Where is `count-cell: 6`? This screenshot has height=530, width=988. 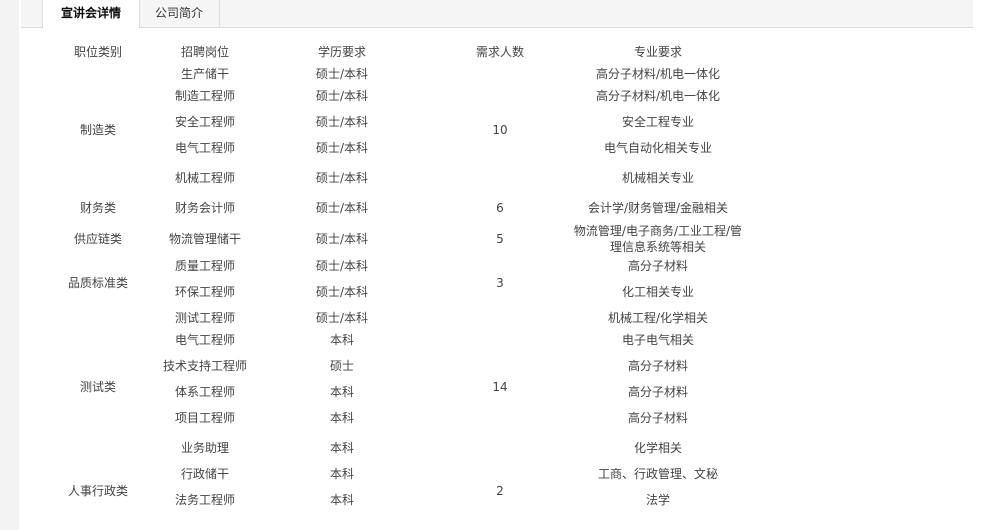 count-cell: 6 is located at coordinates (500, 208).